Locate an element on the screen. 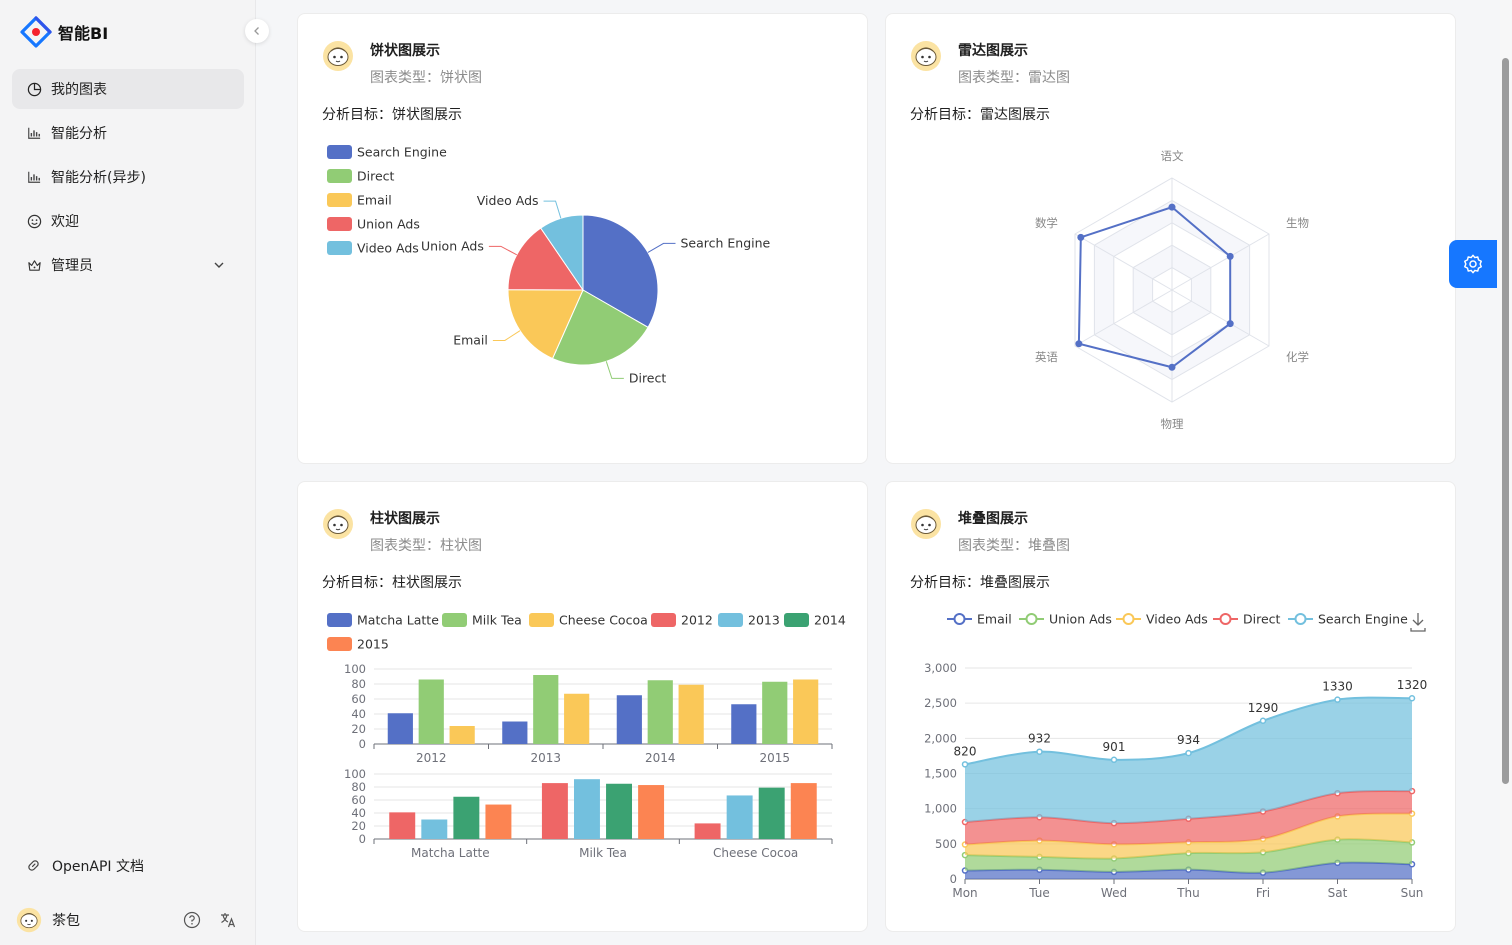 This screenshot has height=945, width=1512. sidebar-item-label: 欢迎 is located at coordinates (65, 222).